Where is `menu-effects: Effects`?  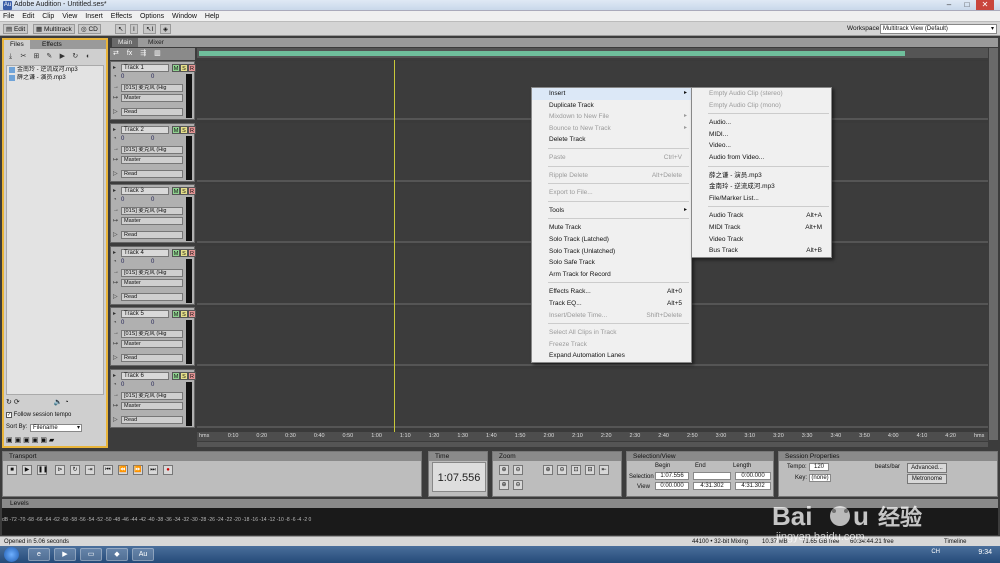
menu-effects: Effects is located at coordinates (121, 16).